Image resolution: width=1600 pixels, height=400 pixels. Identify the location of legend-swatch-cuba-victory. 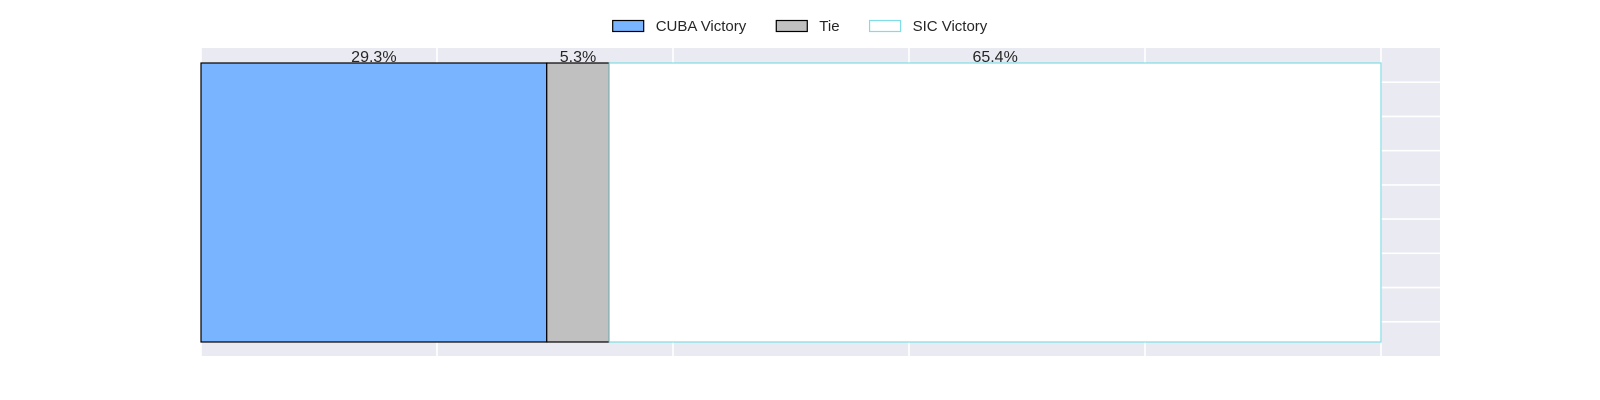
(628, 26).